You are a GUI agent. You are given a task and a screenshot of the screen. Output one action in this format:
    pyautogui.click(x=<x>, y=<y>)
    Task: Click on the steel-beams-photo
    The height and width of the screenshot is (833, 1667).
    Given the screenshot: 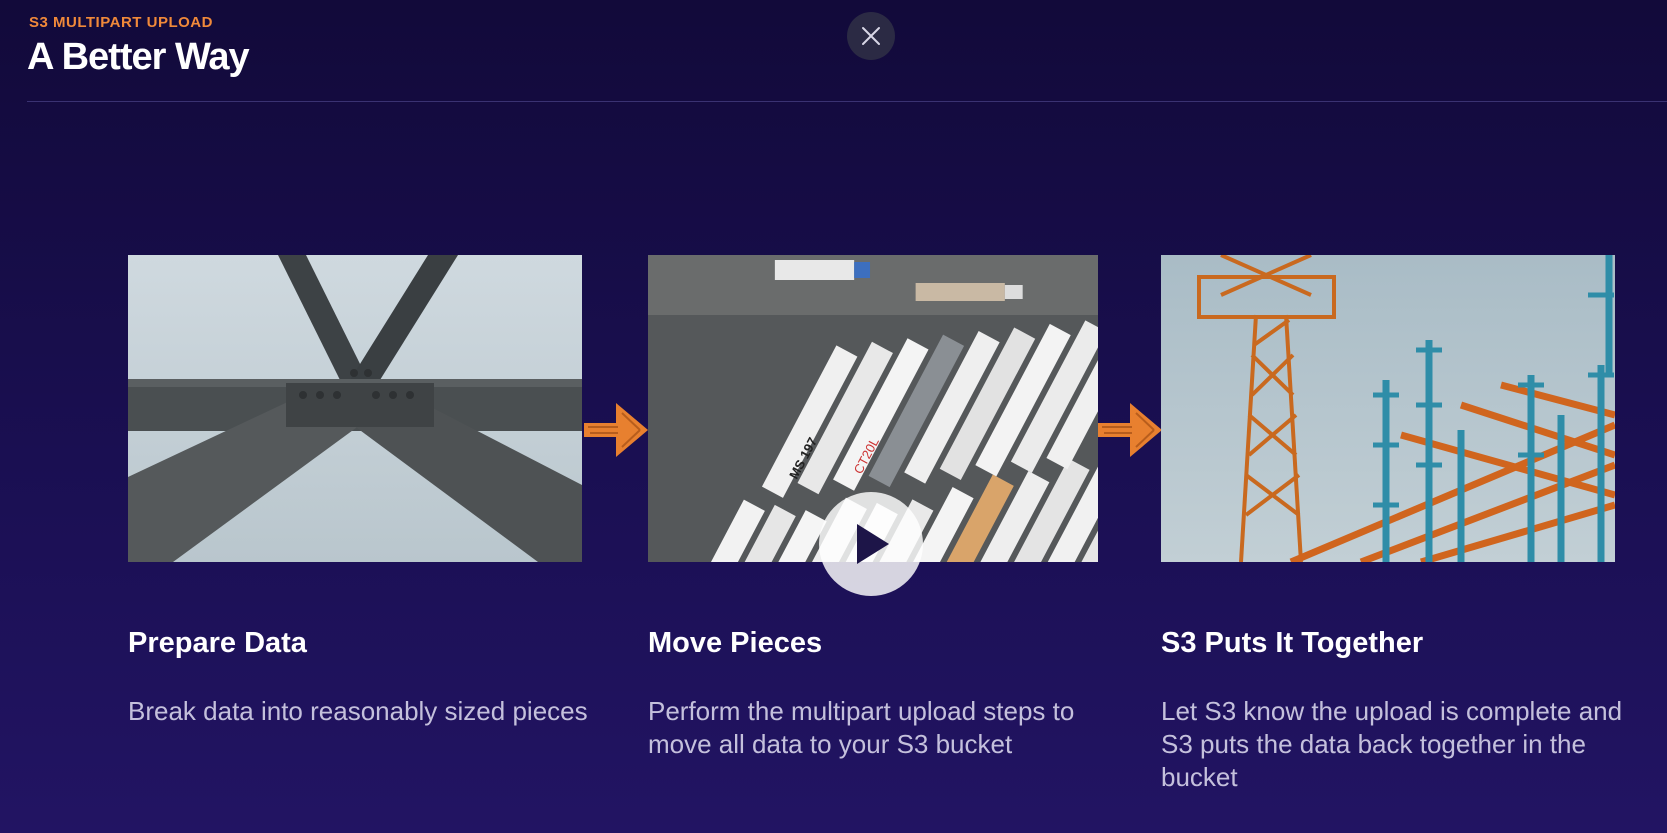 What is the action you would take?
    pyautogui.click(x=355, y=408)
    